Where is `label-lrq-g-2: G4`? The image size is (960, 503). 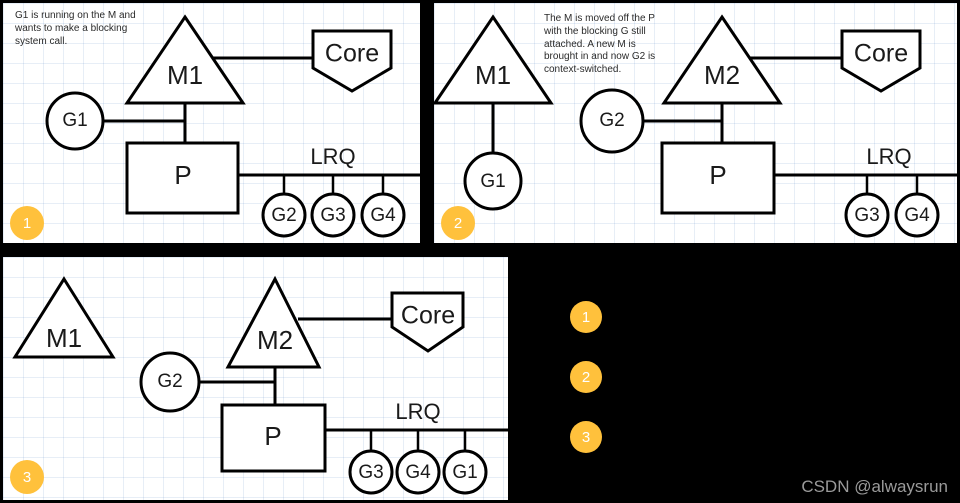 label-lrq-g-2: G4 is located at coordinates (383, 215).